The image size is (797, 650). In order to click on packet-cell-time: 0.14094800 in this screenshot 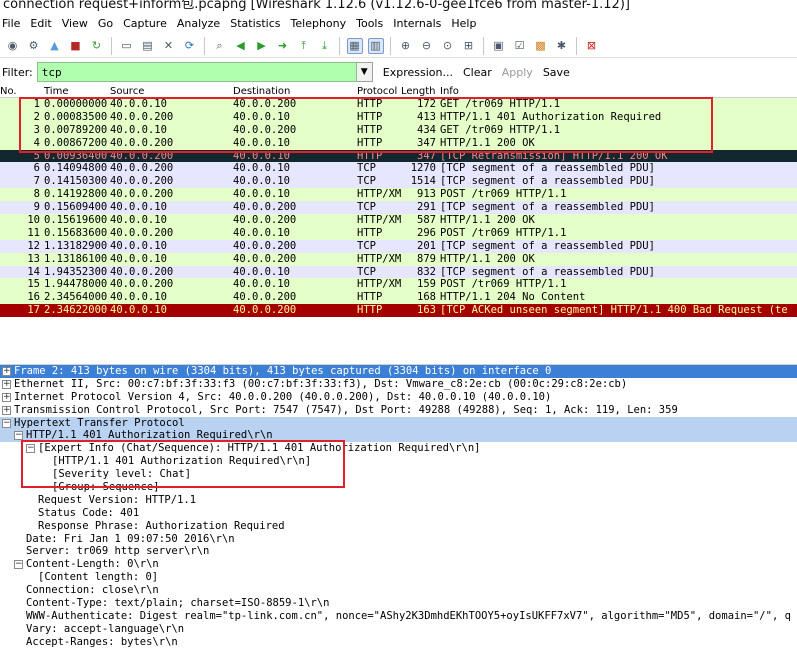, I will do `click(76, 168)`.